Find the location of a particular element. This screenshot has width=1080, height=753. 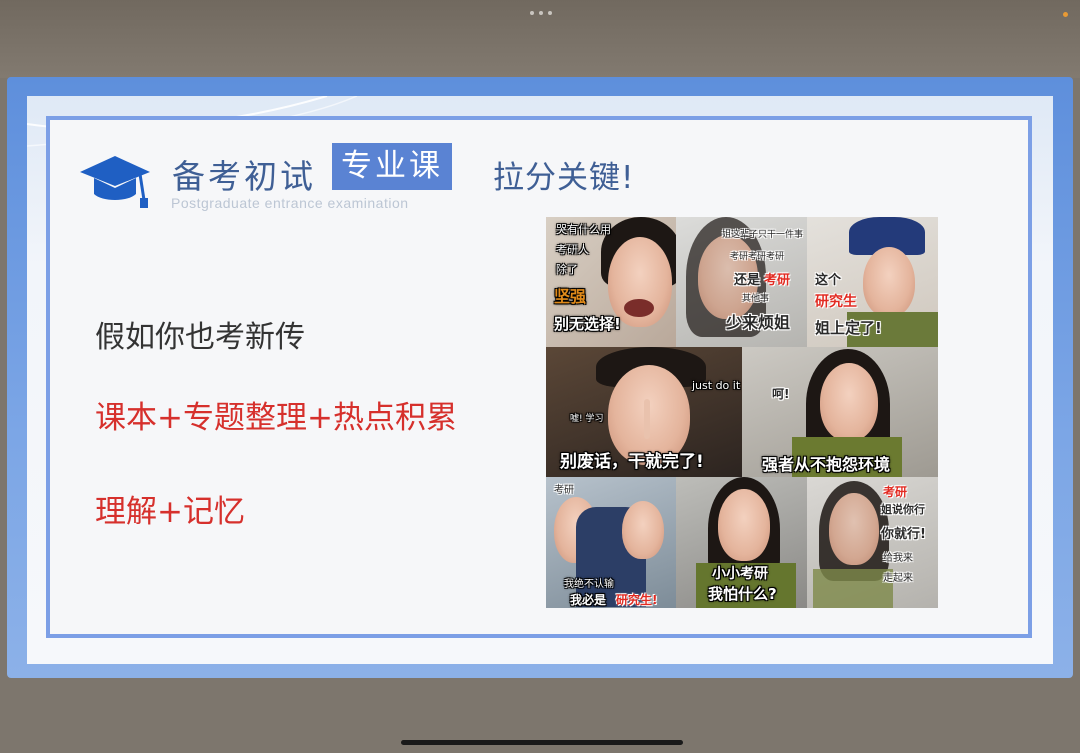

meme-caption: 哭有什么用 is located at coordinates (583, 229).